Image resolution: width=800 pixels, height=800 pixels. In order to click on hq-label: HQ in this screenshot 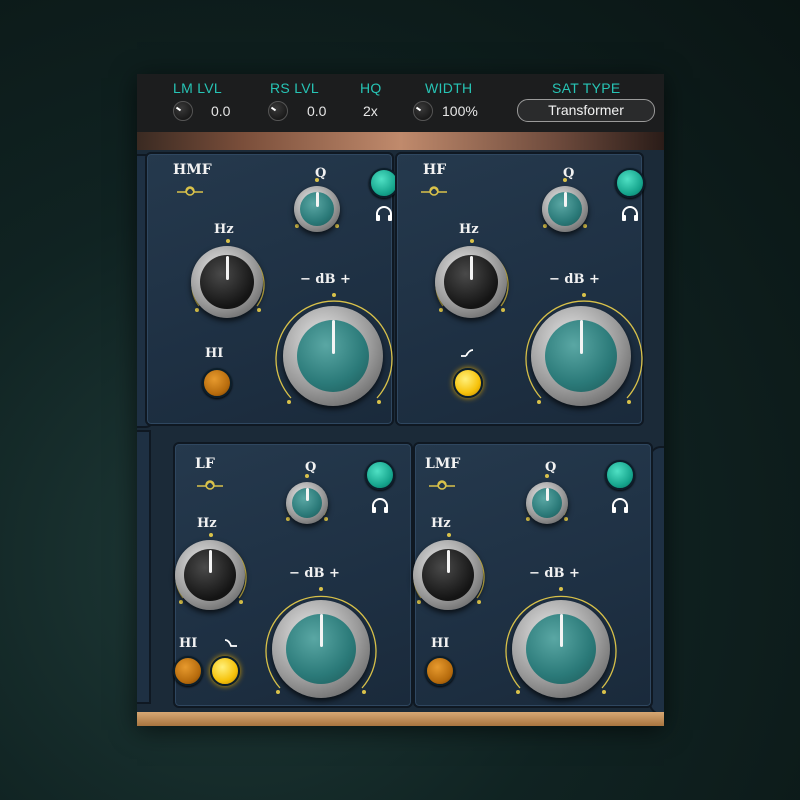, I will do `click(371, 88)`.